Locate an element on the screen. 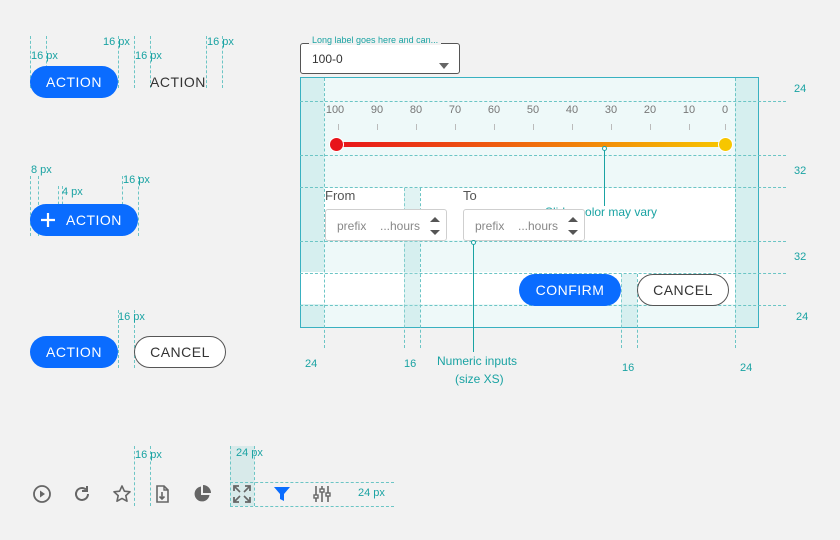  from-number-input: prefix ... hours is located at coordinates (386, 225).